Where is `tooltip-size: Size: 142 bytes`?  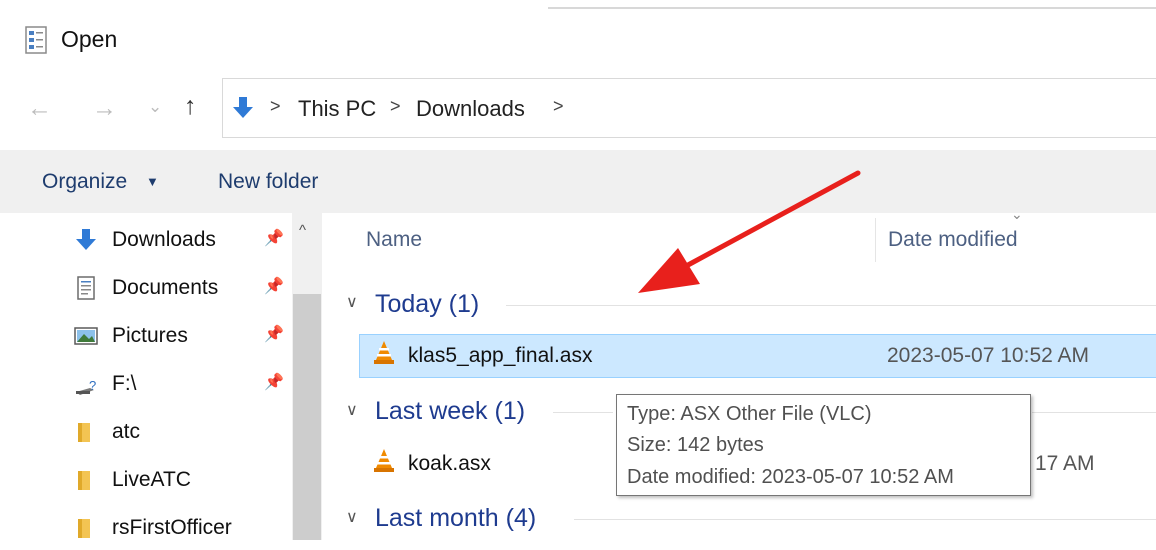
tooltip-size: Size: 142 bytes is located at coordinates (695, 445).